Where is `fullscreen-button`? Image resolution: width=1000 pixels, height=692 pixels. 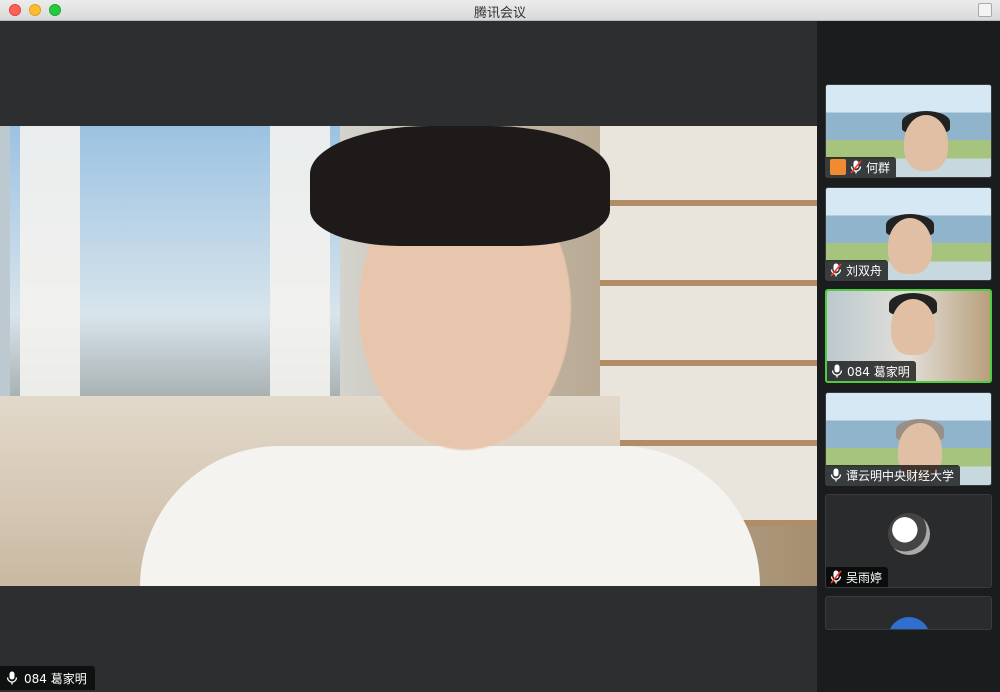 fullscreen-button is located at coordinates (985, 10).